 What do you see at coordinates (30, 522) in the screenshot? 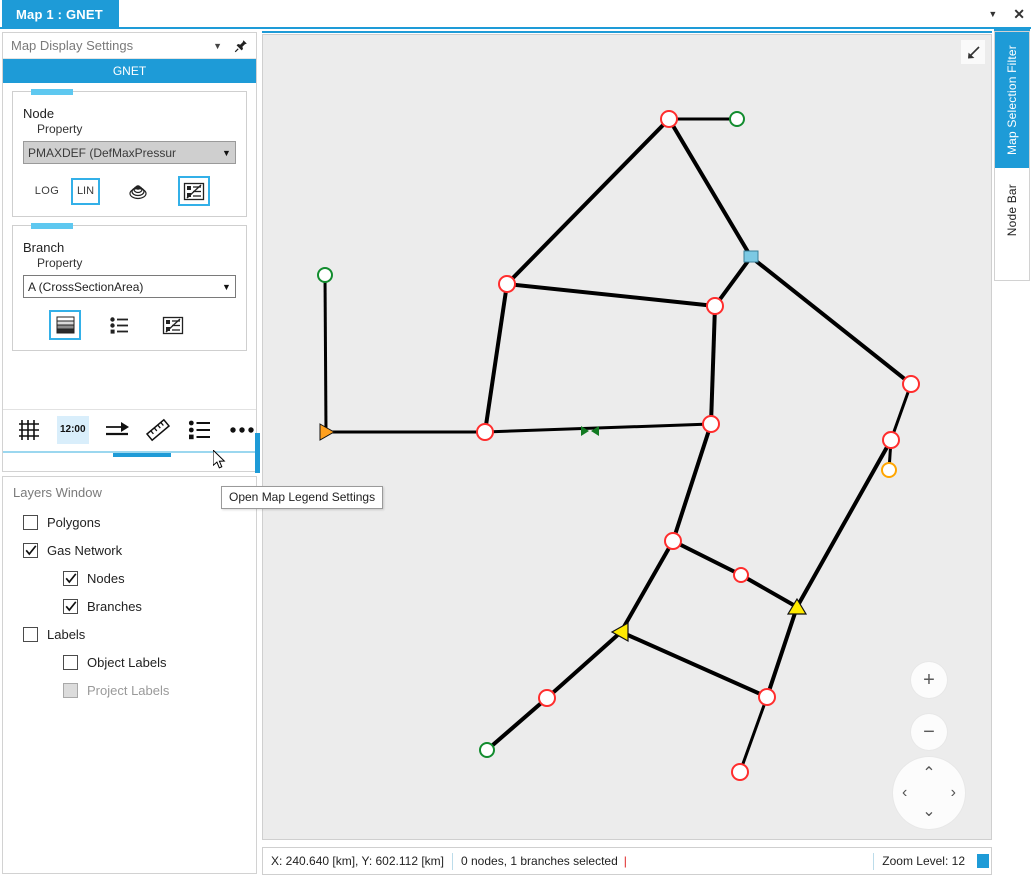
I see `checkbox-polygons` at bounding box center [30, 522].